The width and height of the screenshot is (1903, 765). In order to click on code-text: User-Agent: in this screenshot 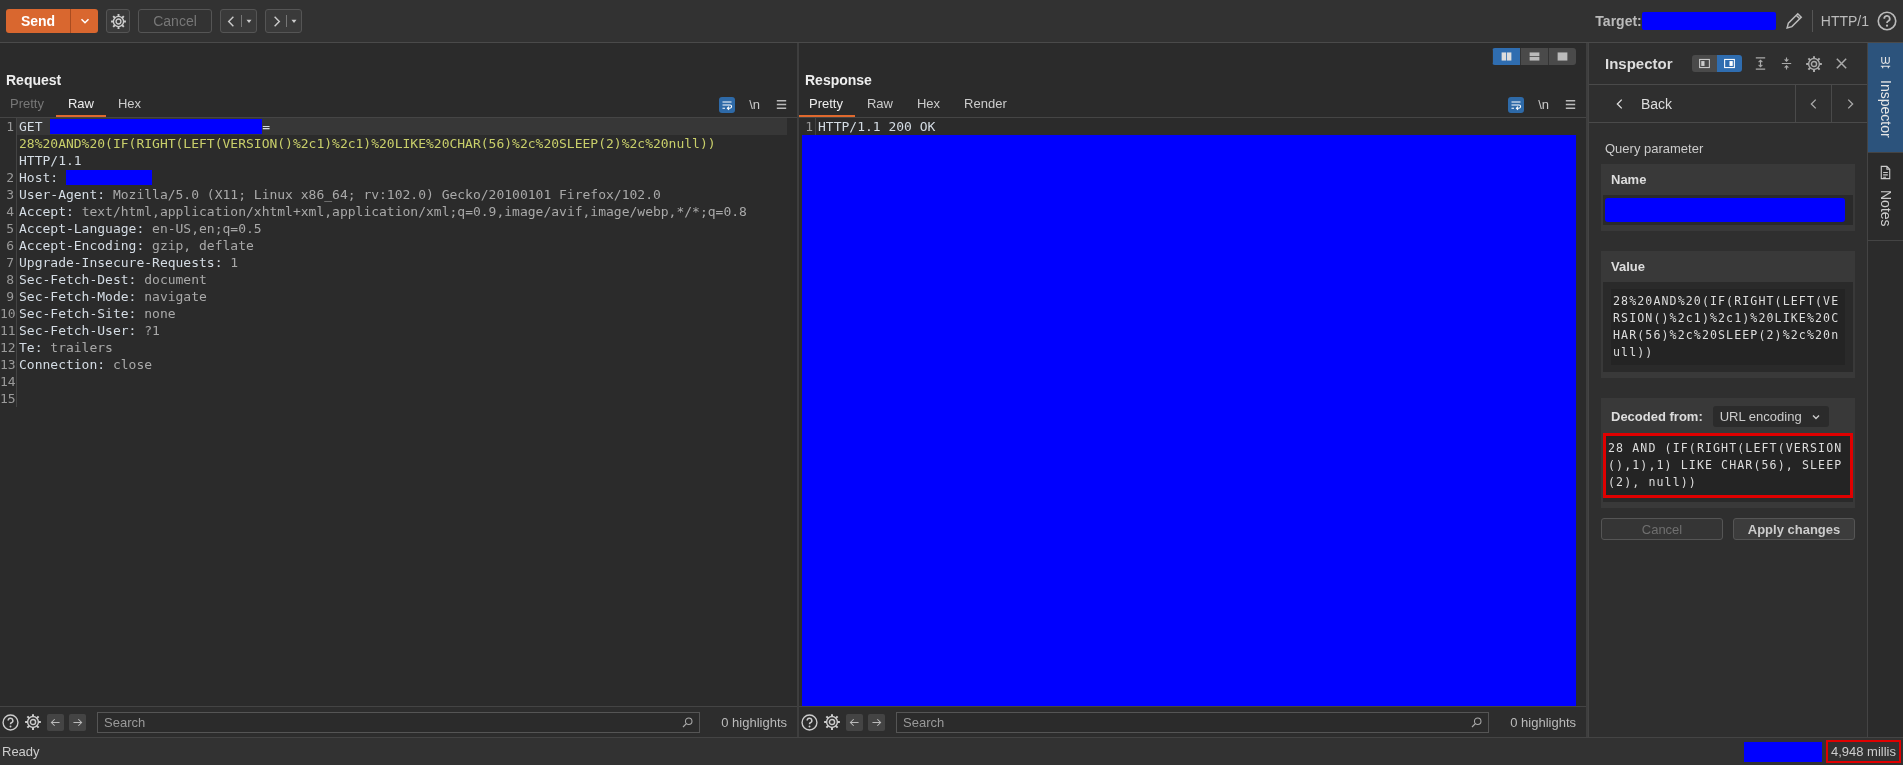, I will do `click(63, 194)`.